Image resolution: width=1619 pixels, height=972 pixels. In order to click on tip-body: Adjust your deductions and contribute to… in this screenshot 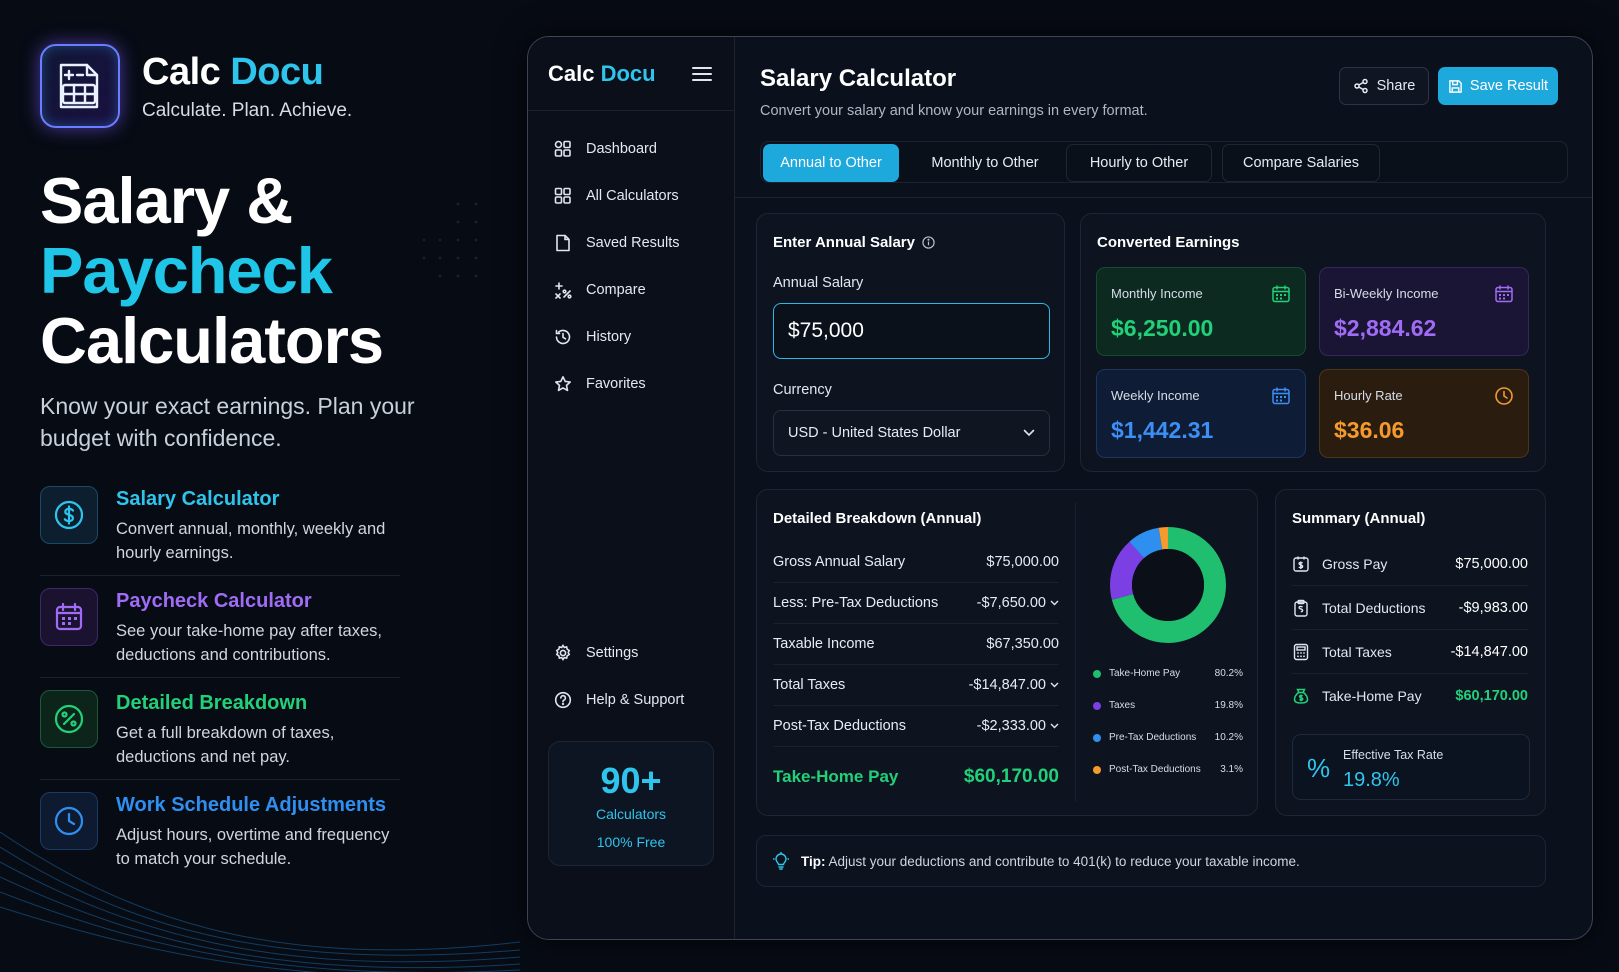, I will do `click(1064, 861)`.